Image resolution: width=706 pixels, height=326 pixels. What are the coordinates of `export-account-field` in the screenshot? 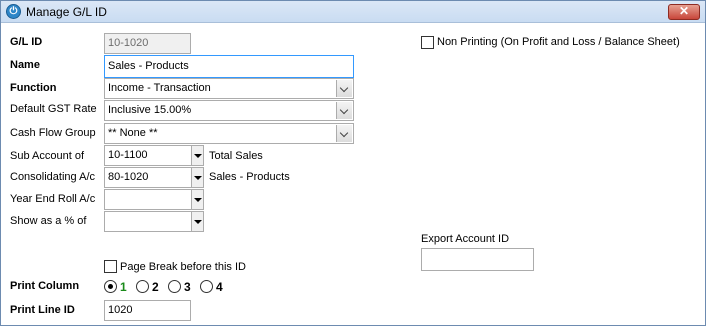 It's located at (477, 259).